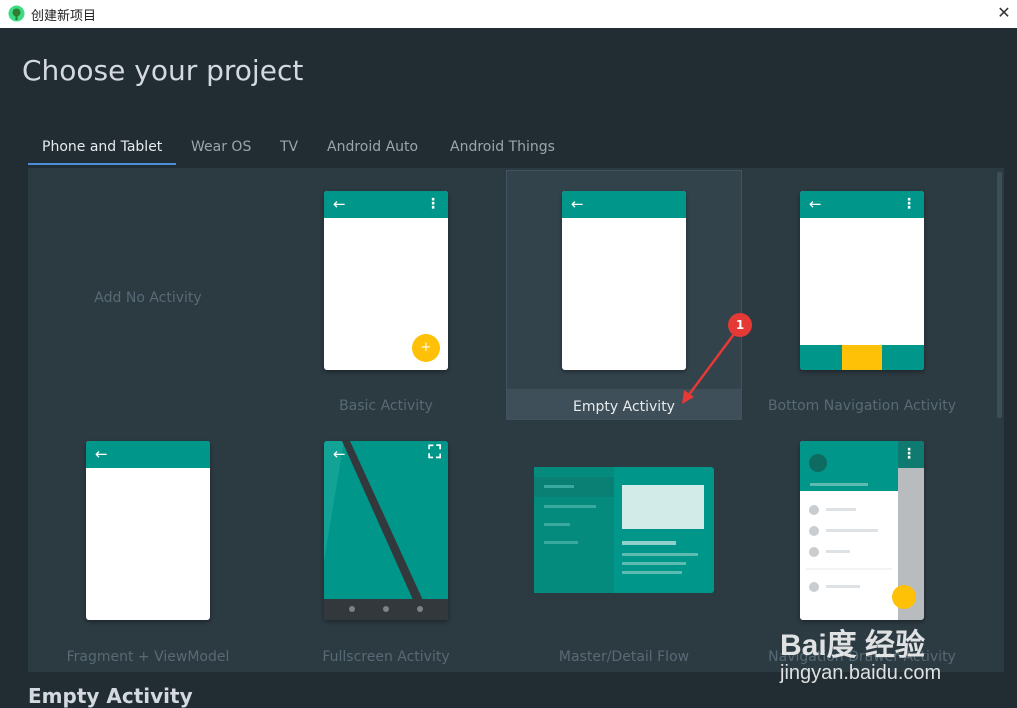  I want to click on fab-add-icon: +, so click(426, 348).